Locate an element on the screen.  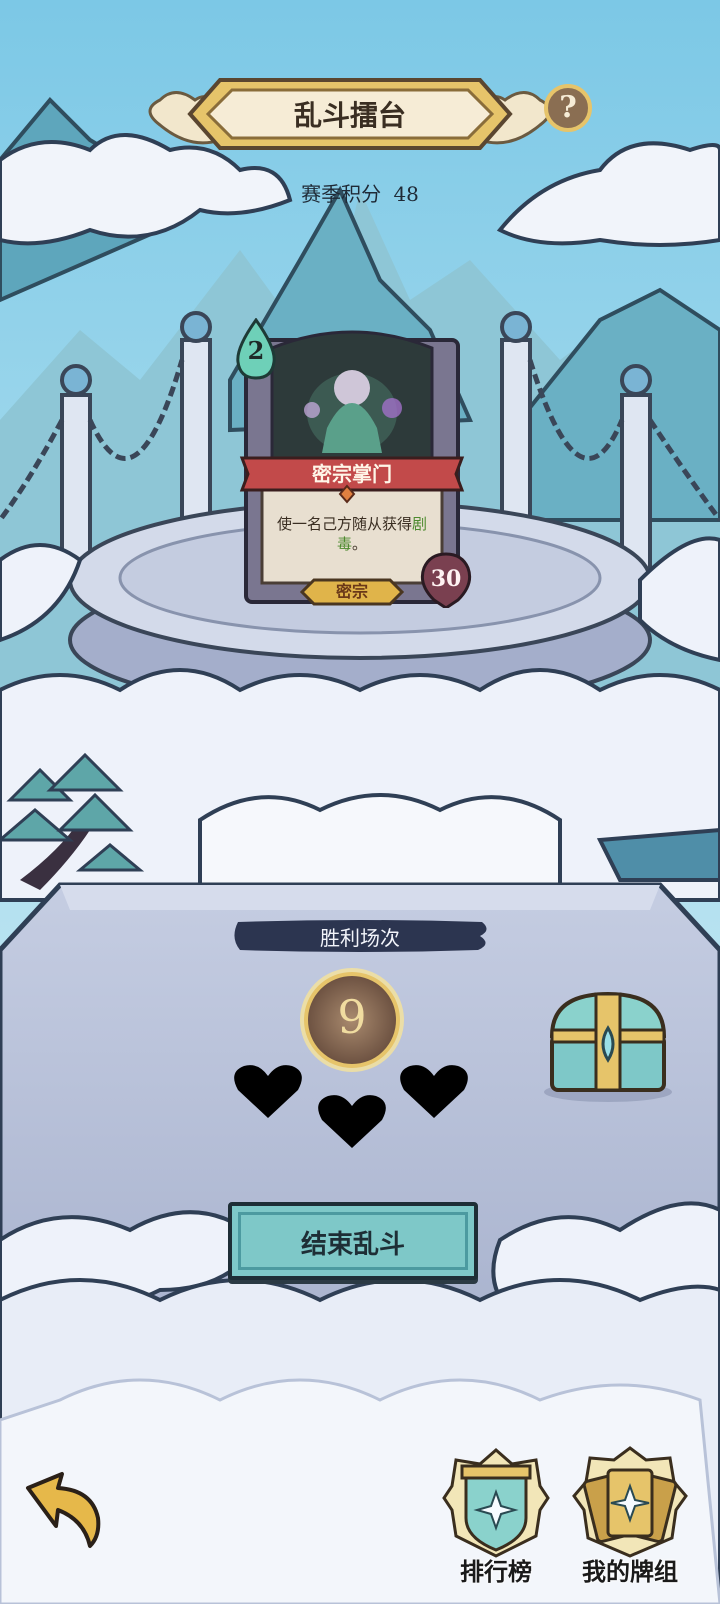
wins-banner: 胜利场次 is located at coordinates (360, 936).